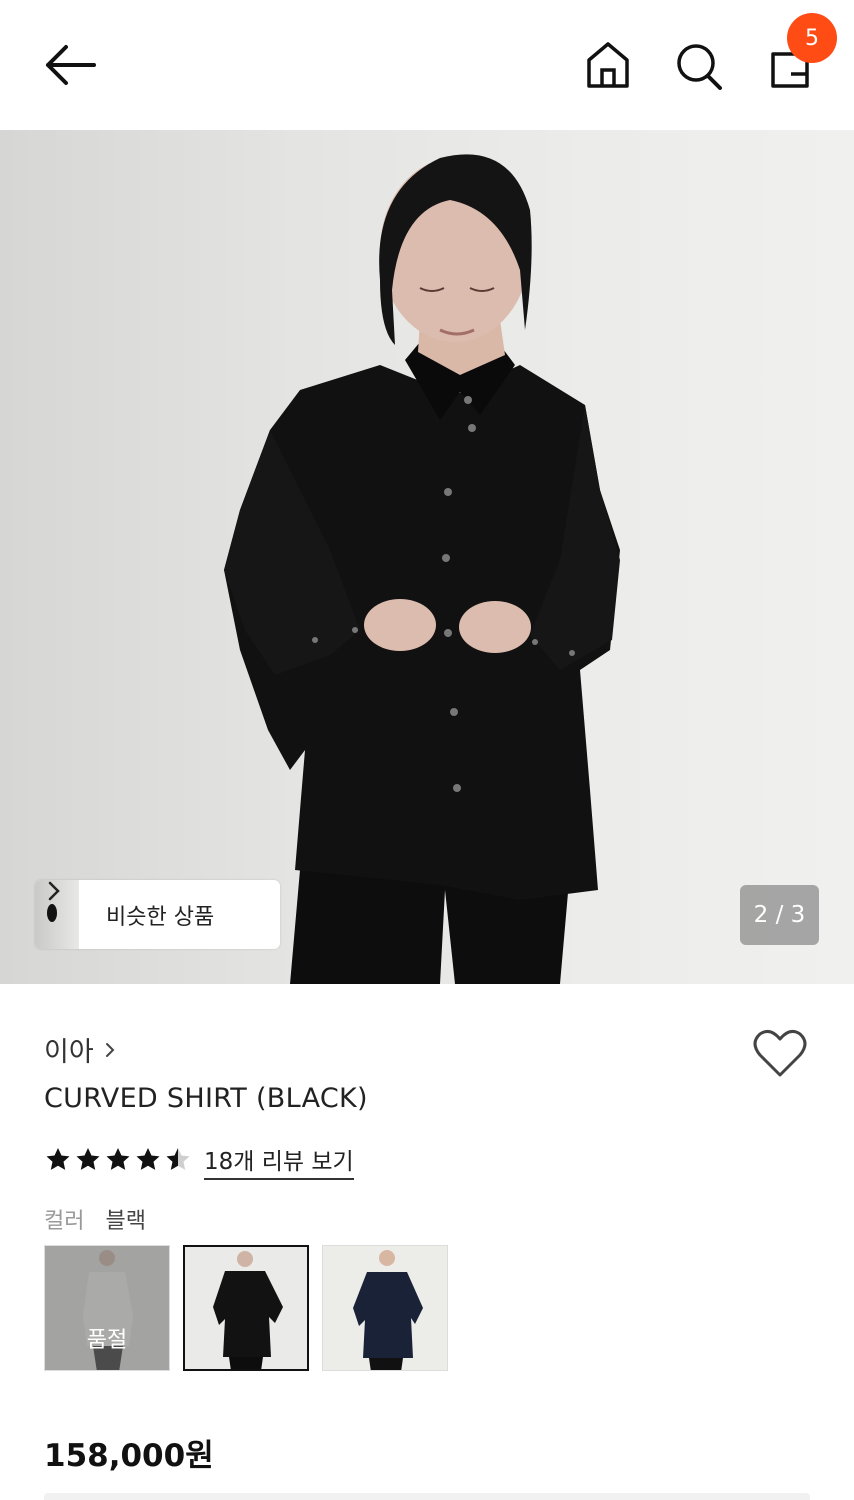 Image resolution: width=854 pixels, height=1500 pixels. What do you see at coordinates (779, 915) in the screenshot?
I see `image-counter: 2 / 3` at bounding box center [779, 915].